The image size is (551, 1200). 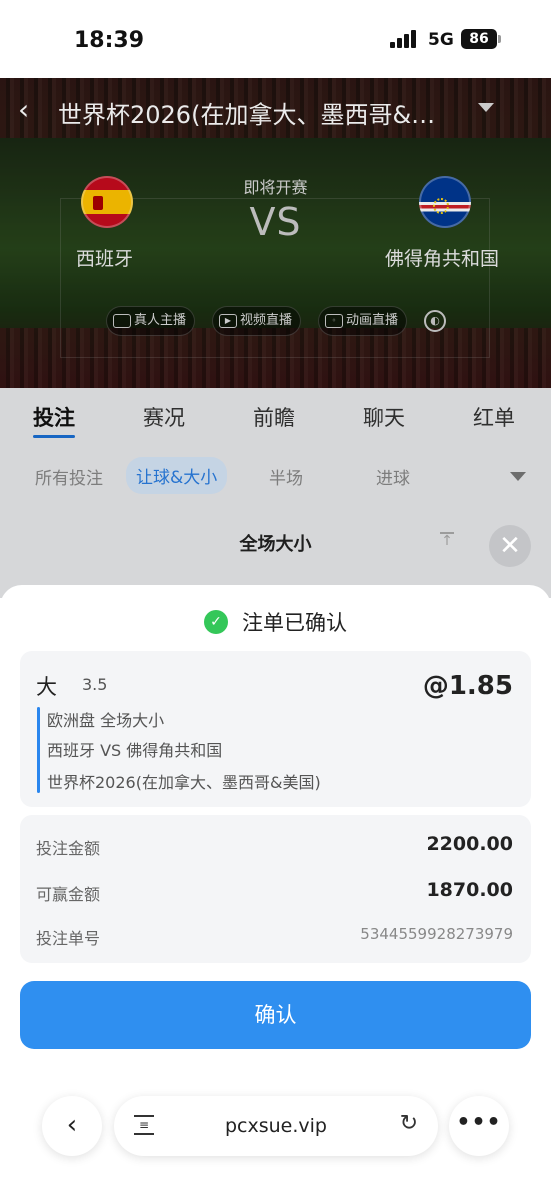 I want to click on main-tabs: 投注 赛况 前瞻 聊天 红单, so click(x=275, y=417).